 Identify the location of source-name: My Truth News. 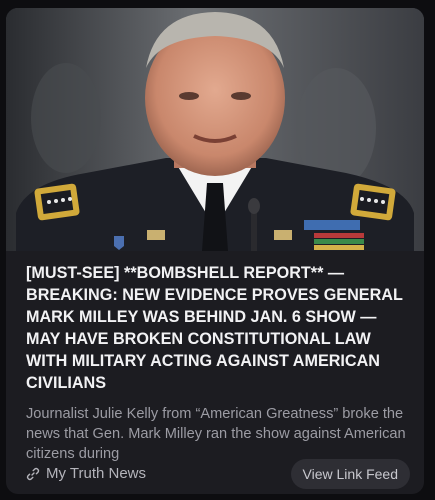
(96, 473).